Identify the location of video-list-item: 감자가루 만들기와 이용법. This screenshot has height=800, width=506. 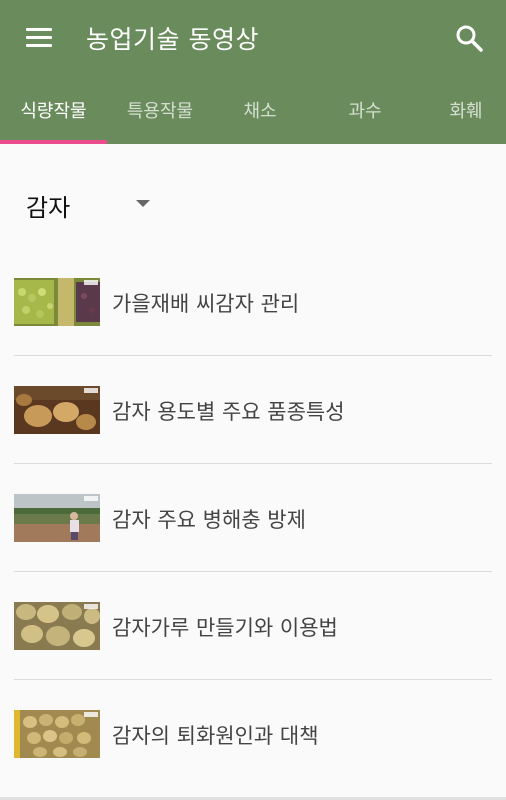
(253, 626).